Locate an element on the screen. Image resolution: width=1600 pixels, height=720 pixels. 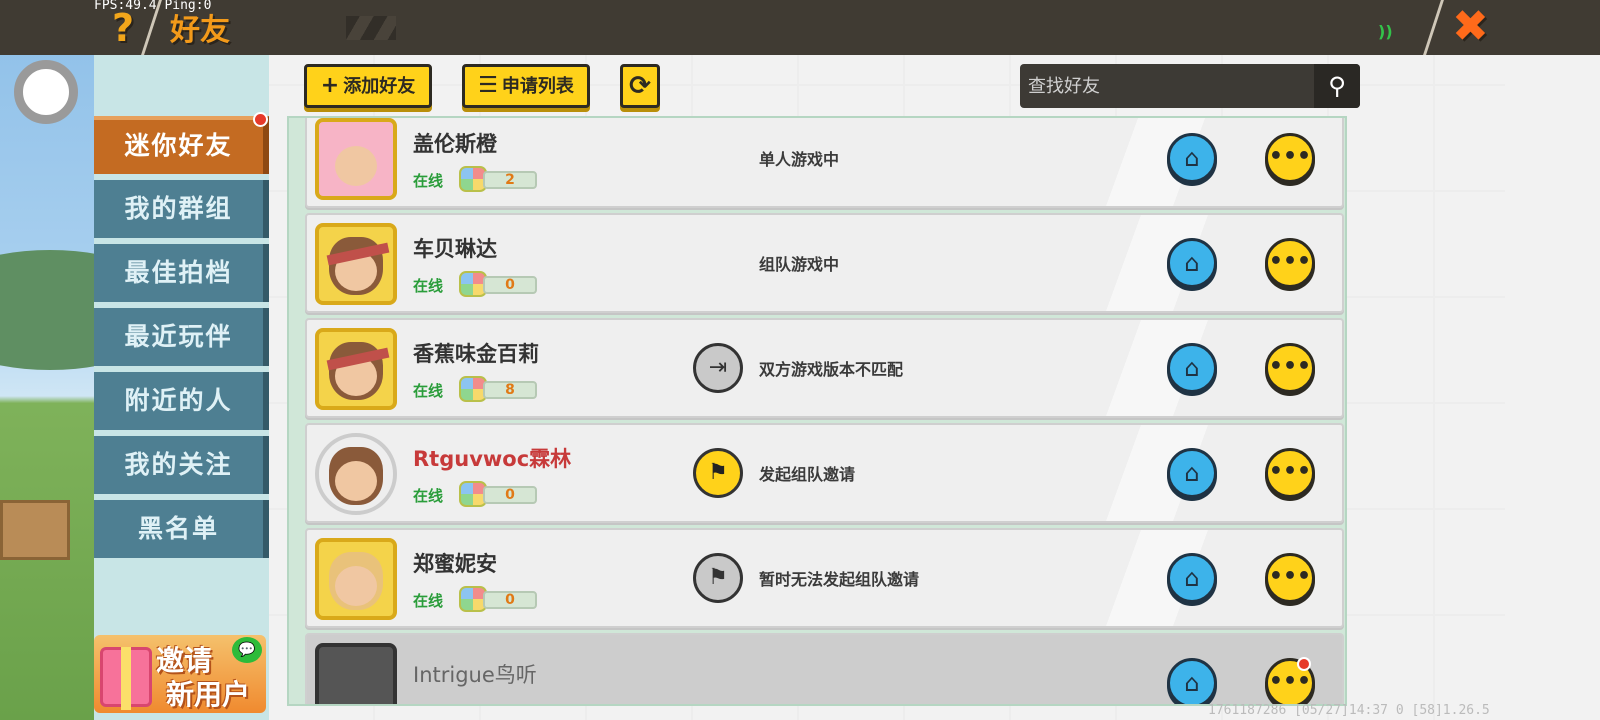
request-list-label: 申请列表 is located at coordinates (537, 86).